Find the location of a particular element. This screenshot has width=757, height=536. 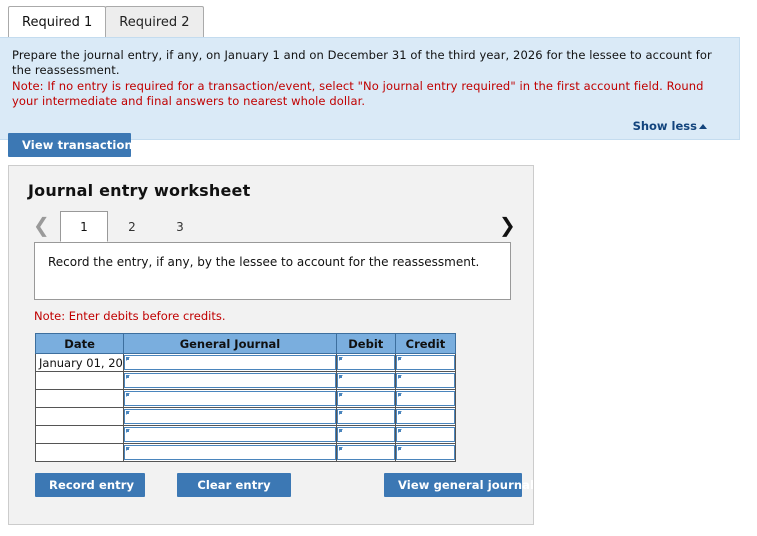

view-transaction-list-label: View transaction list is located at coordinates (90, 145).